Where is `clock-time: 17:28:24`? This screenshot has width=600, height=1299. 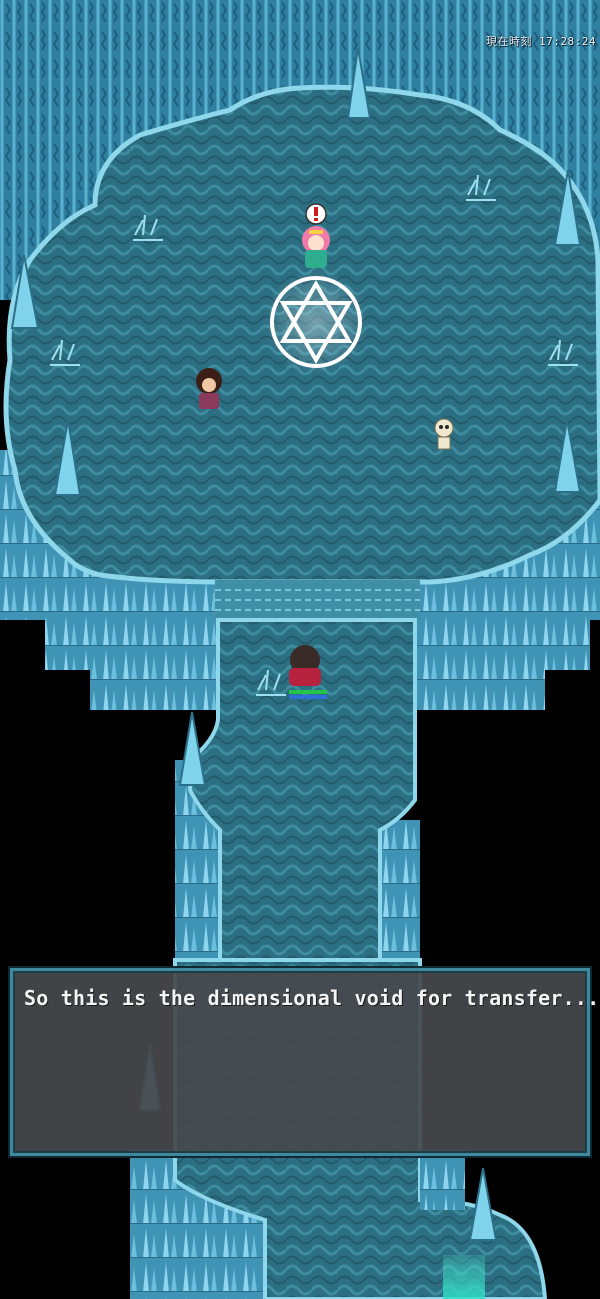 clock-time: 17:28:24 is located at coordinates (567, 41).